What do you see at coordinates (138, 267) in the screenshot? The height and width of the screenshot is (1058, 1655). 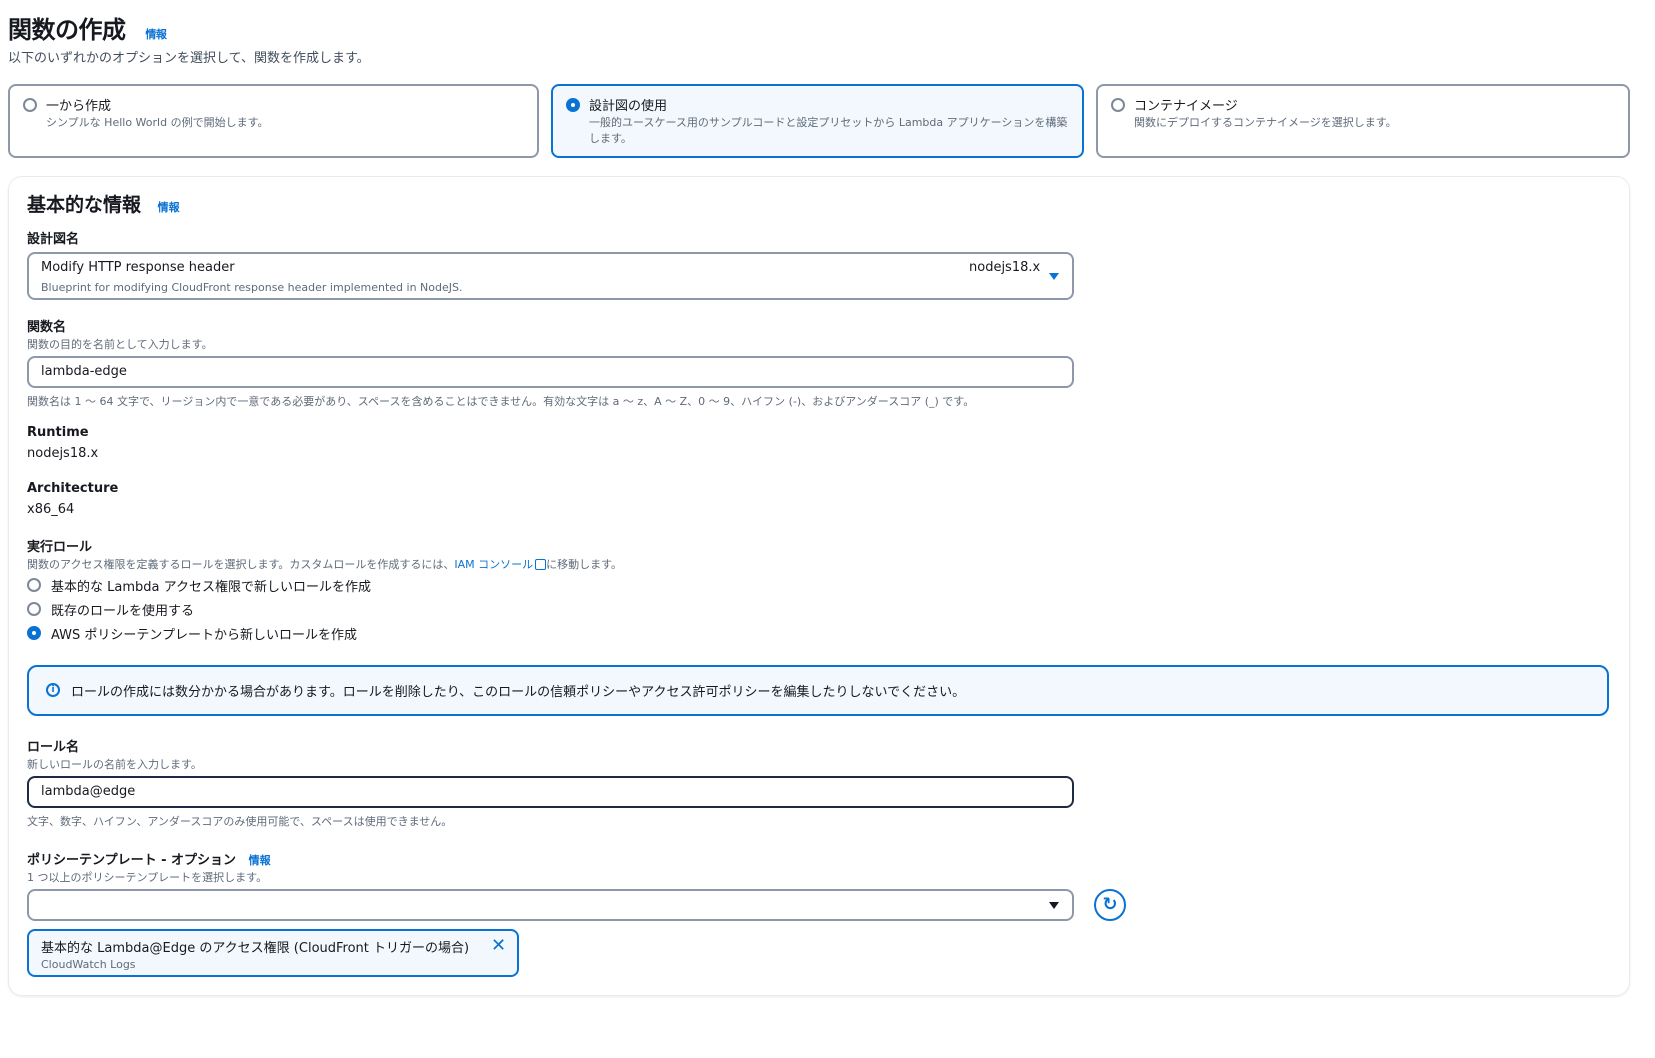 I see `blueprint-name: Modify HTTP response header` at bounding box center [138, 267].